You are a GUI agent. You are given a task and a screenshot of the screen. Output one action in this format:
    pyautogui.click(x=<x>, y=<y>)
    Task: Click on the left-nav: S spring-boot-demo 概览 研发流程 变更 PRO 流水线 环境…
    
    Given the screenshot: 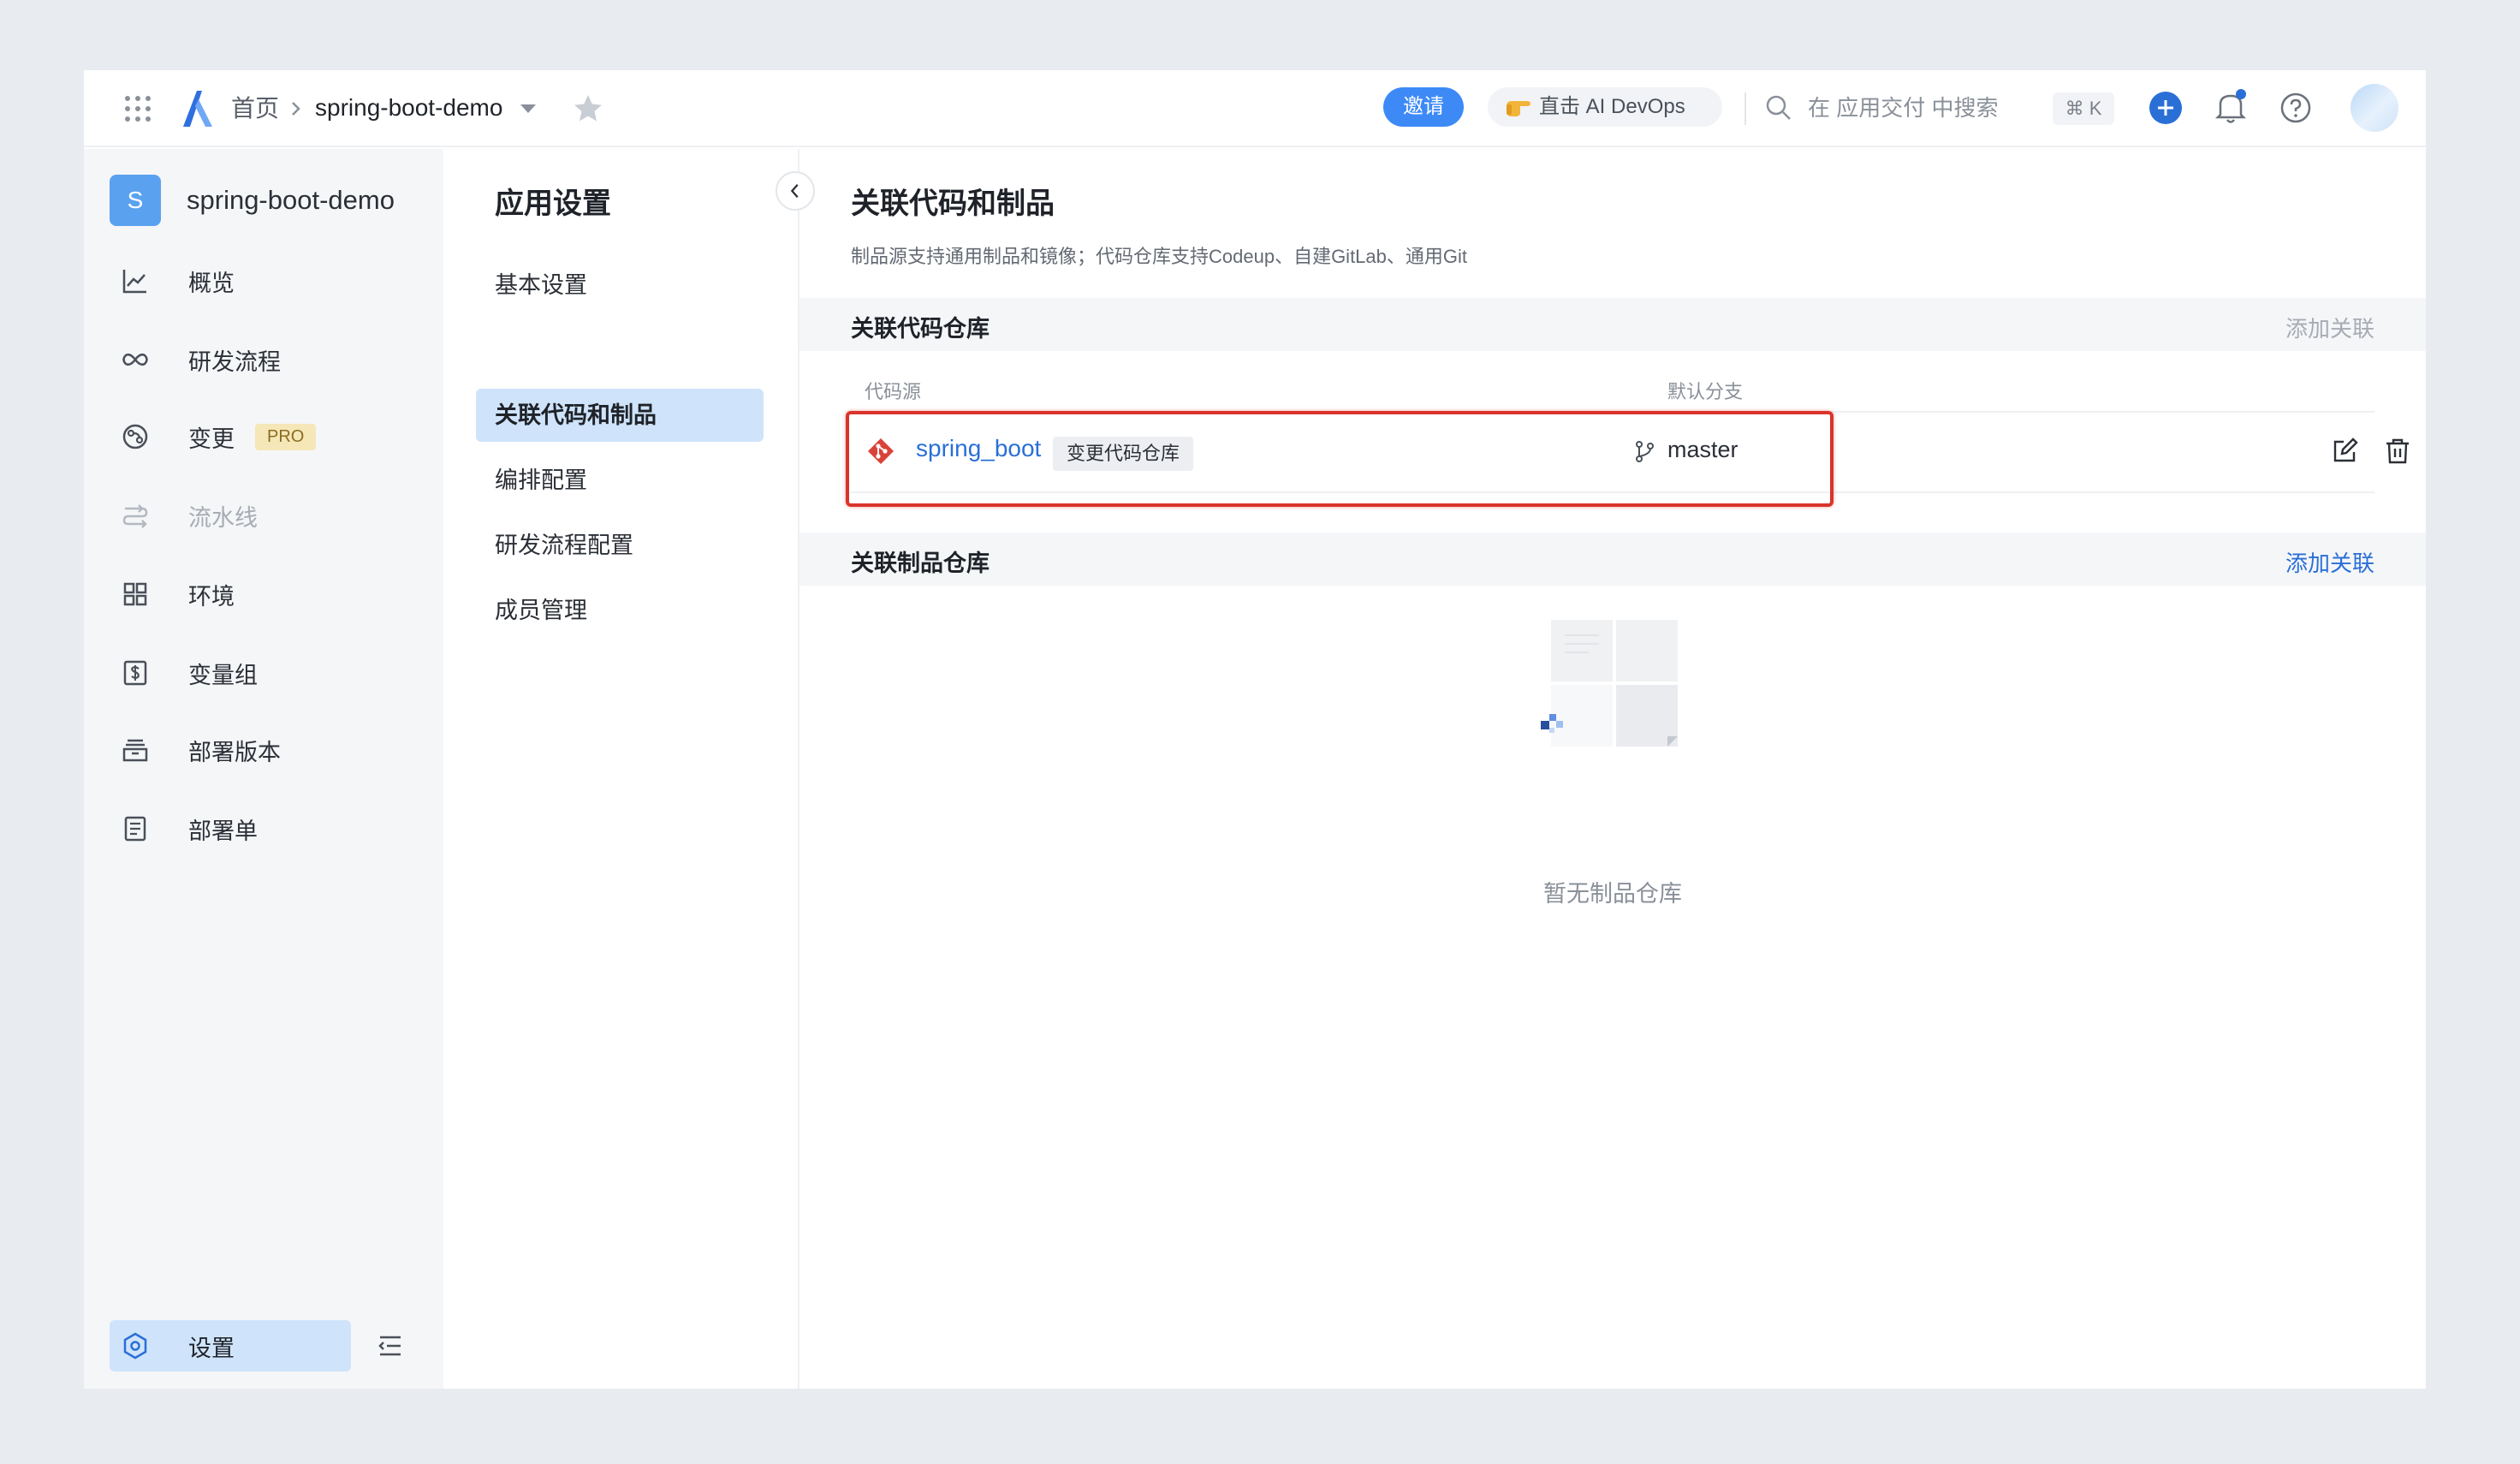 What is the action you would take?
    pyautogui.click(x=263, y=769)
    